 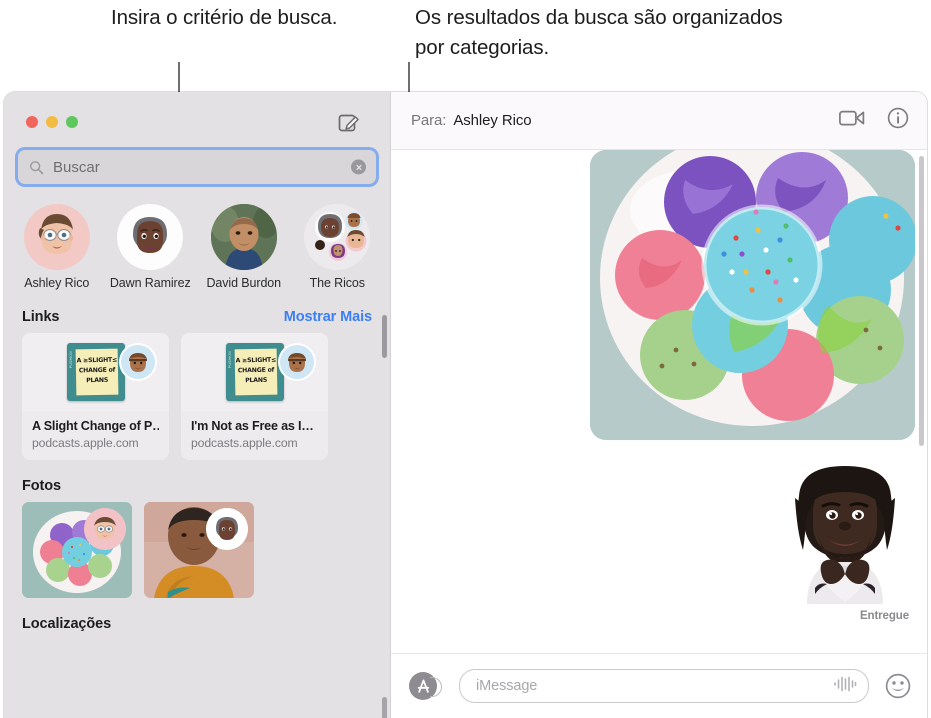 I want to click on compose-icon, so click(x=349, y=123).